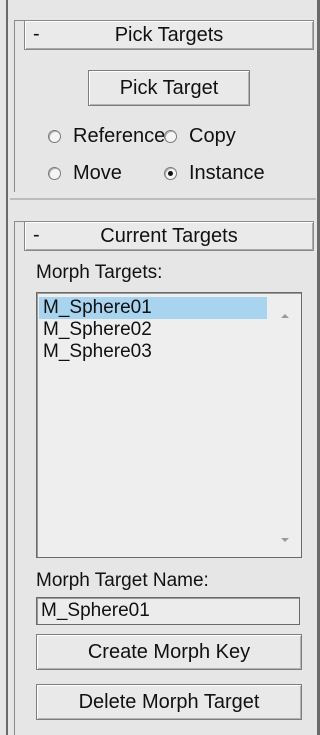  Describe the element at coordinates (285, 425) in the screenshot. I see `list-scrollbar` at that location.